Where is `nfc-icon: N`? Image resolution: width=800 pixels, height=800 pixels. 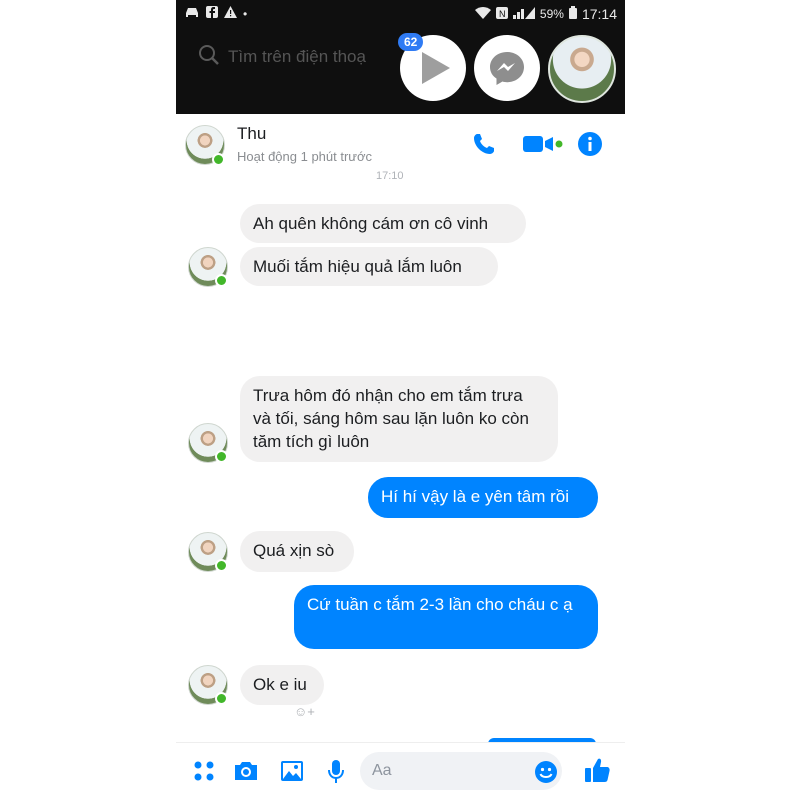 nfc-icon: N is located at coordinates (501, 14).